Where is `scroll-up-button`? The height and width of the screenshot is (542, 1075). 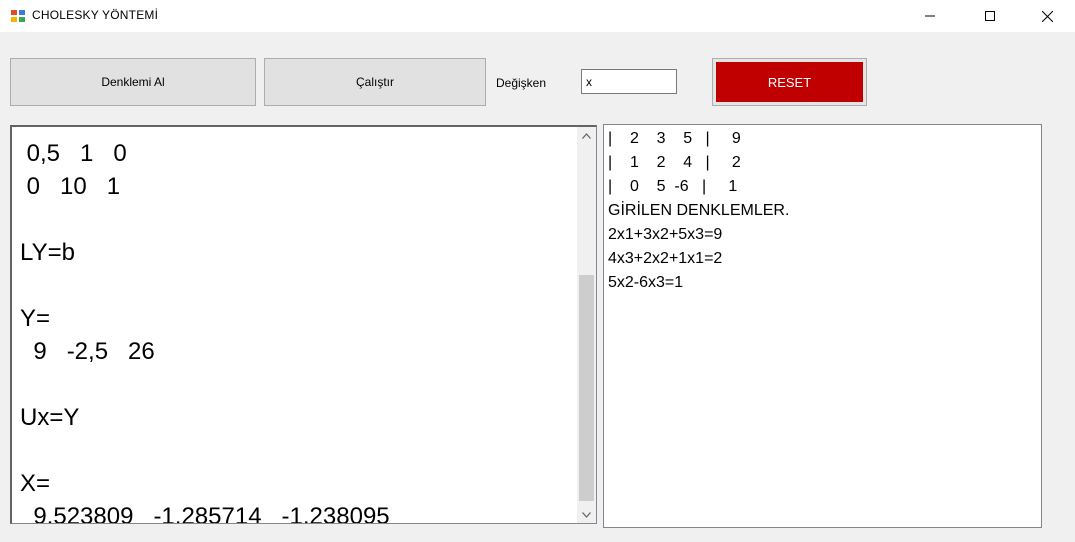 scroll-up-button is located at coordinates (586, 135).